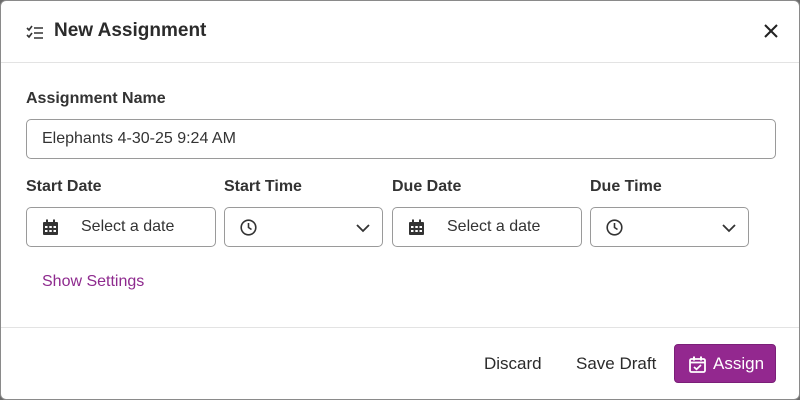  Describe the element at coordinates (427, 186) in the screenshot. I see `due-date-label: Due Date` at that location.